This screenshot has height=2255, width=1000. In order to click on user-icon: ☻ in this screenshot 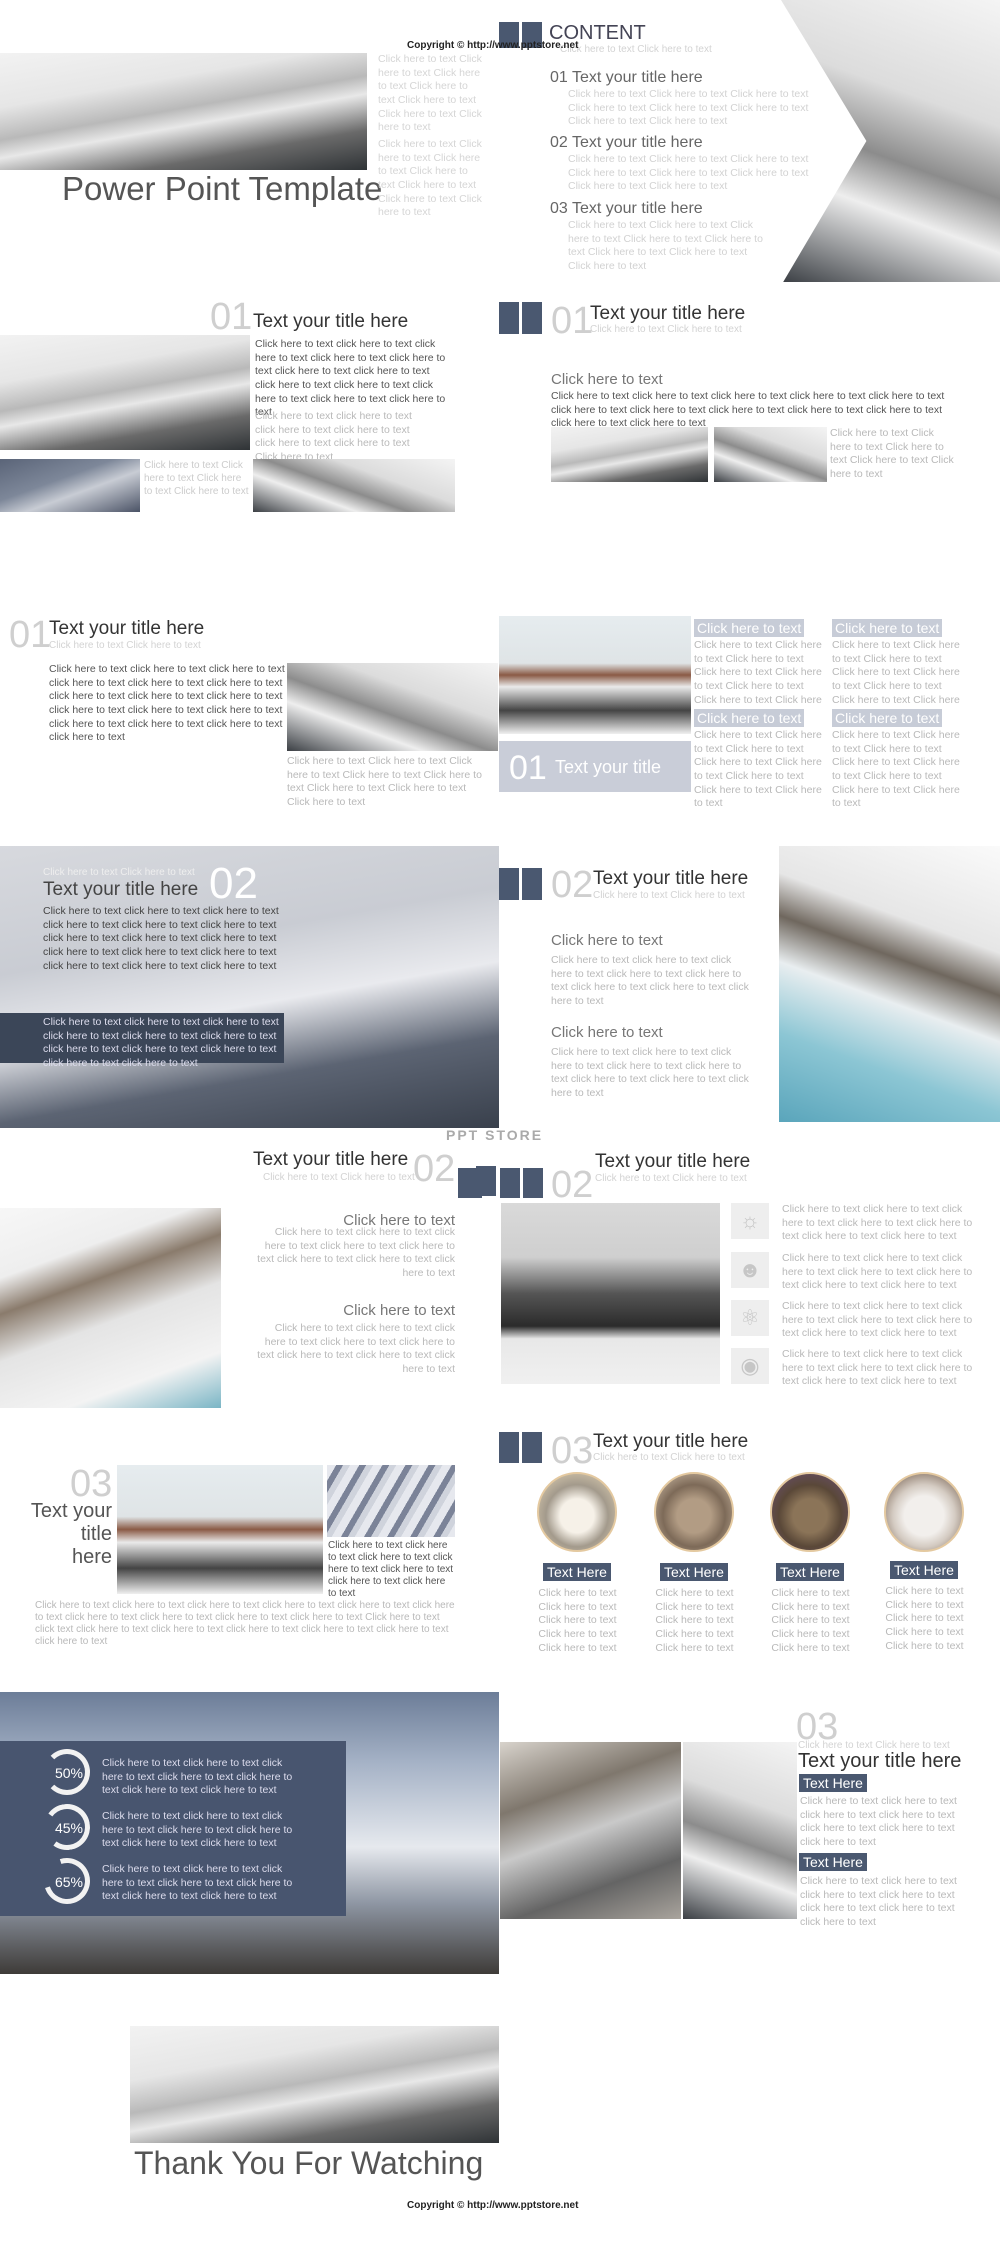, I will do `click(750, 1270)`.